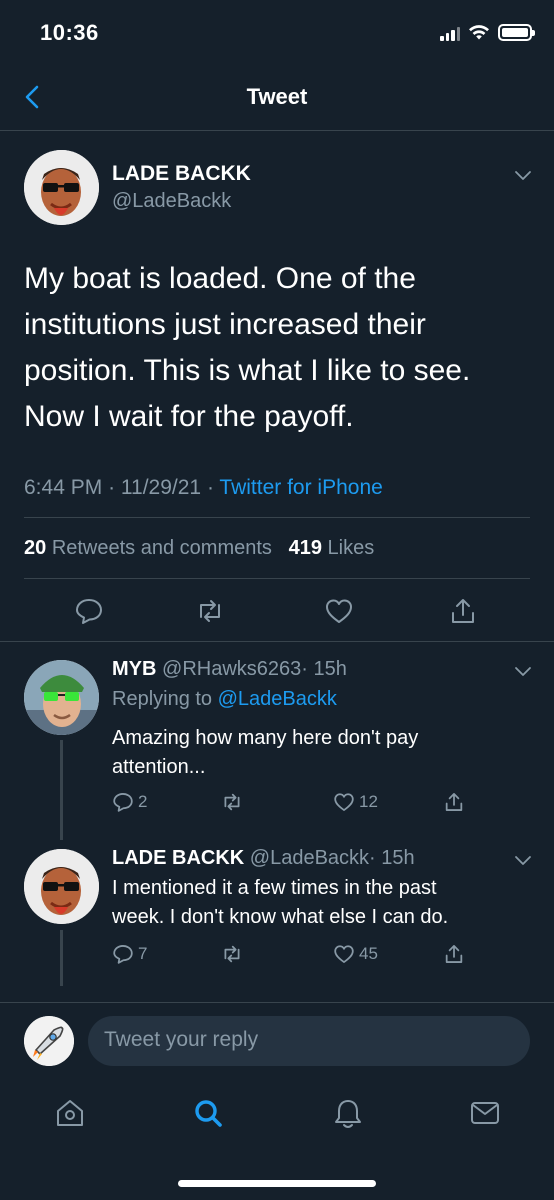 The image size is (554, 1200). I want to click on like-count: 45, so click(368, 953).